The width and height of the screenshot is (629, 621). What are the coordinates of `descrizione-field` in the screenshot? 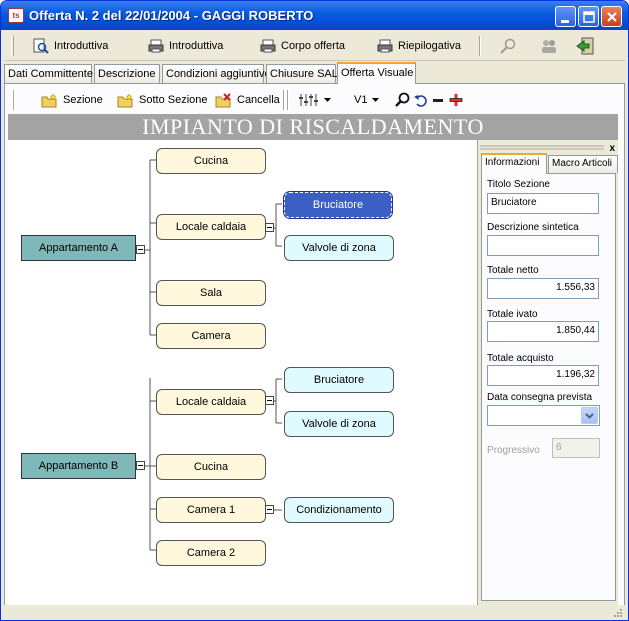 It's located at (543, 245).